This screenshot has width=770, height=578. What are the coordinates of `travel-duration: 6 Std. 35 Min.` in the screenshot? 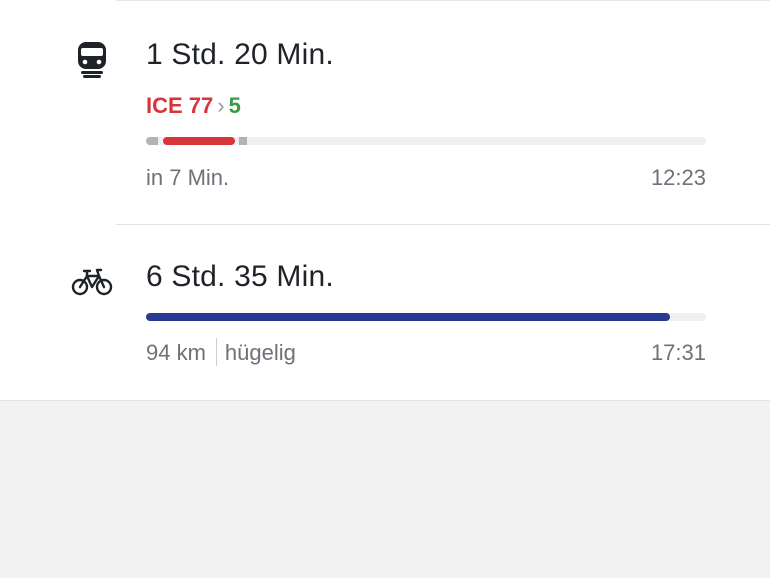 It's located at (240, 276).